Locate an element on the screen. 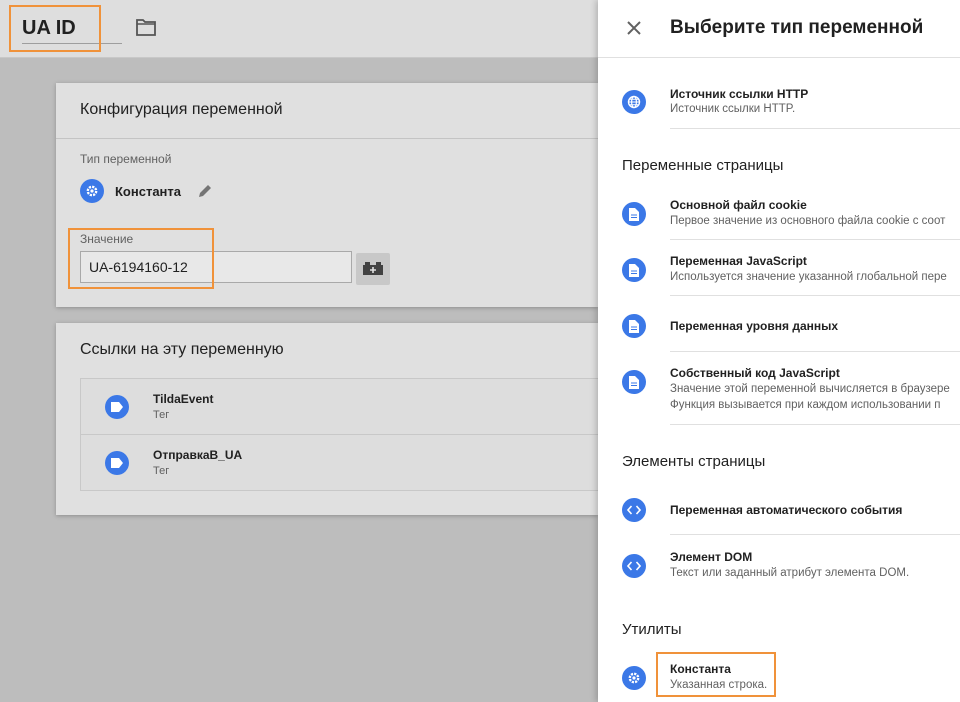 Image resolution: width=960 pixels, height=702 pixels. option-description: Источник ссылки HTTP. is located at coordinates (733, 109).